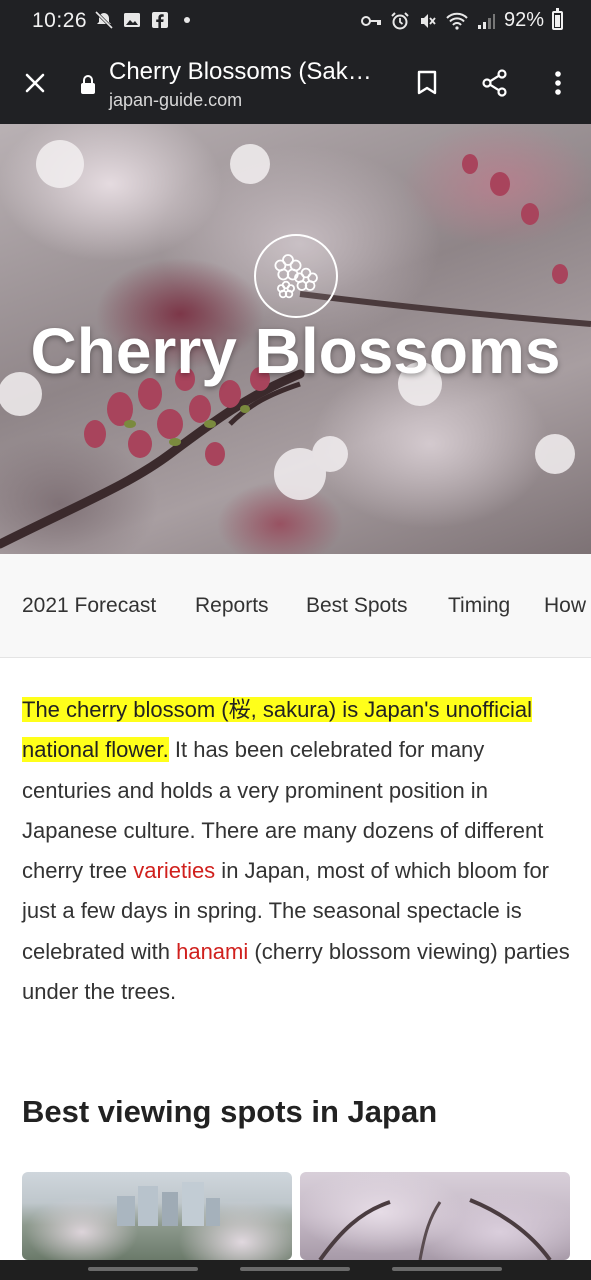 This screenshot has width=591, height=1280. What do you see at coordinates (89, 606) in the screenshot?
I see `nav-item-forecast: 2021 Forecast` at bounding box center [89, 606].